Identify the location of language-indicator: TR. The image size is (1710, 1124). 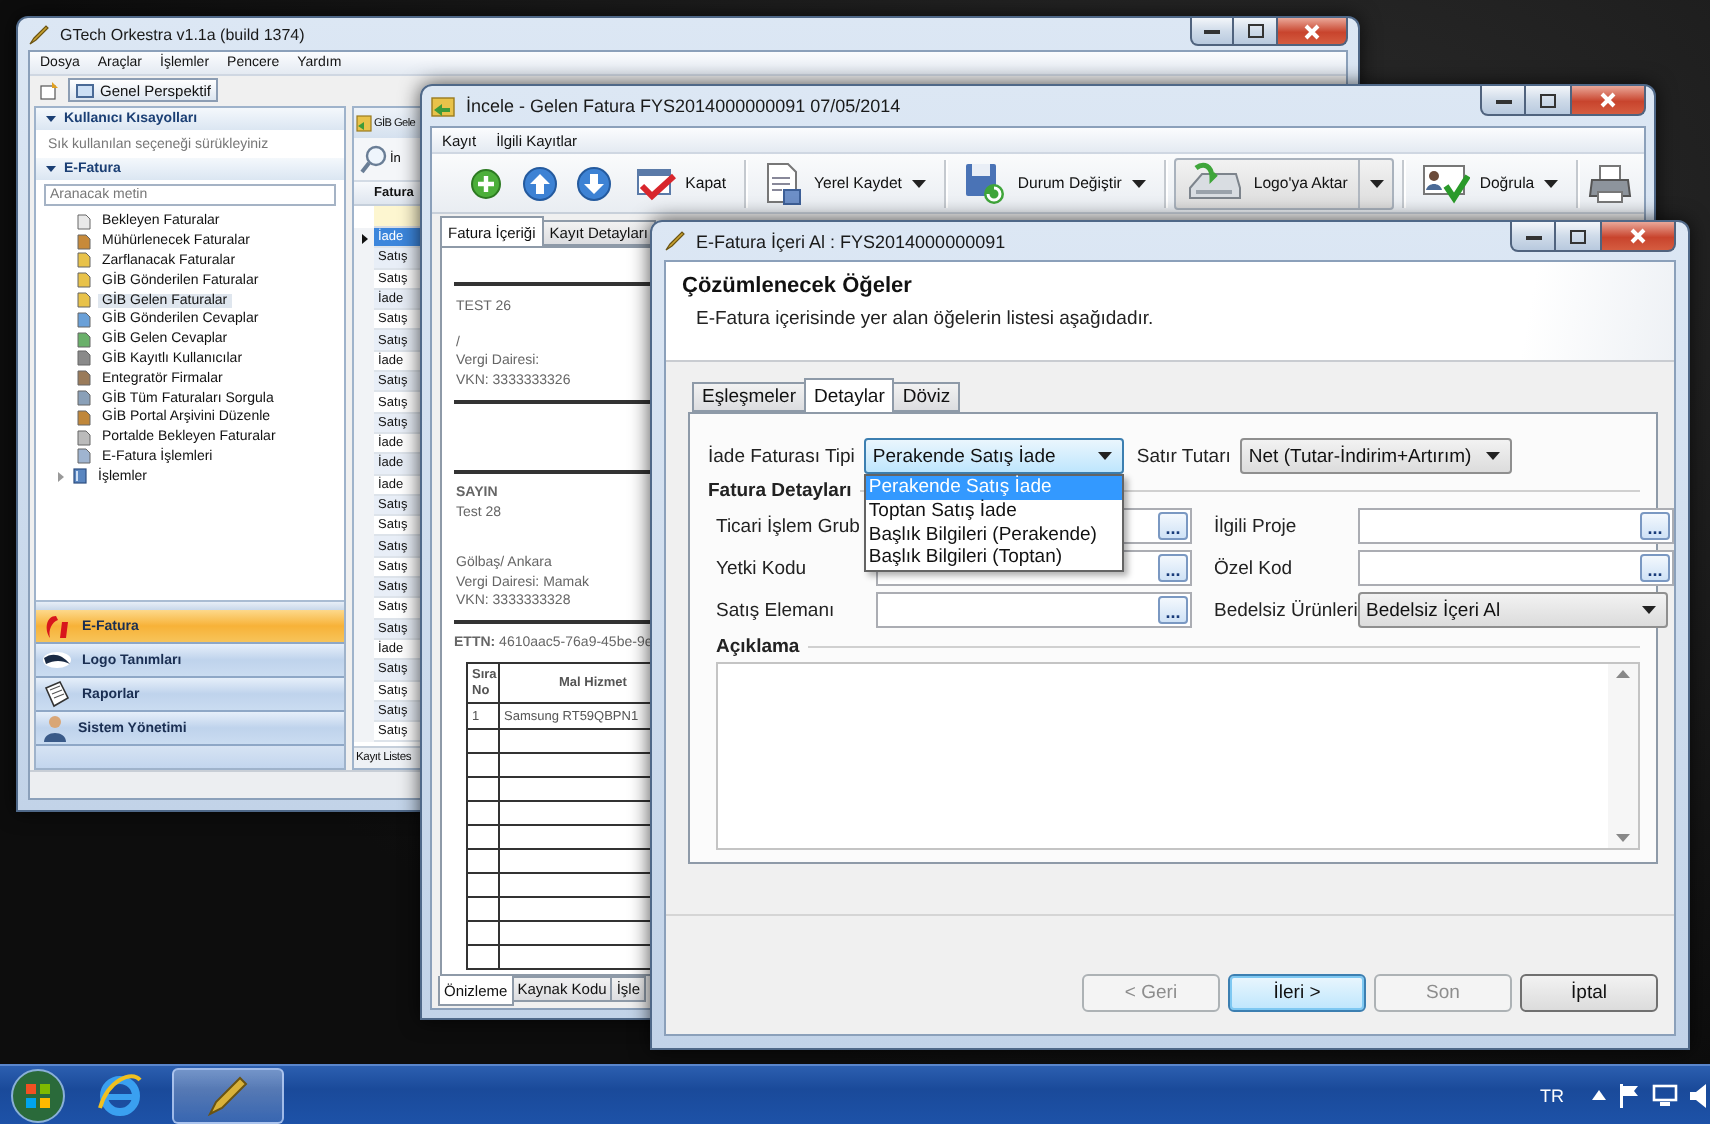
(1552, 1095).